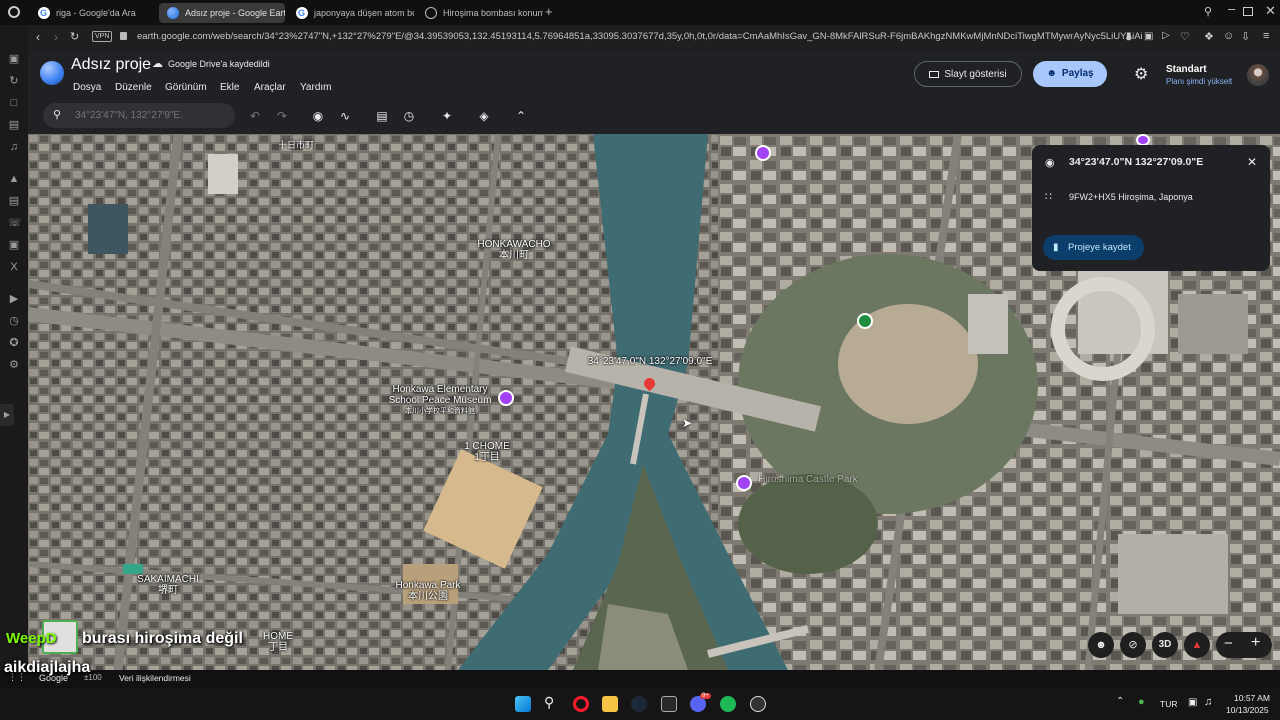 This screenshot has width=1280, height=720. What do you see at coordinates (1252, 698) in the screenshot?
I see `clock-time: 10:57 AM` at bounding box center [1252, 698].